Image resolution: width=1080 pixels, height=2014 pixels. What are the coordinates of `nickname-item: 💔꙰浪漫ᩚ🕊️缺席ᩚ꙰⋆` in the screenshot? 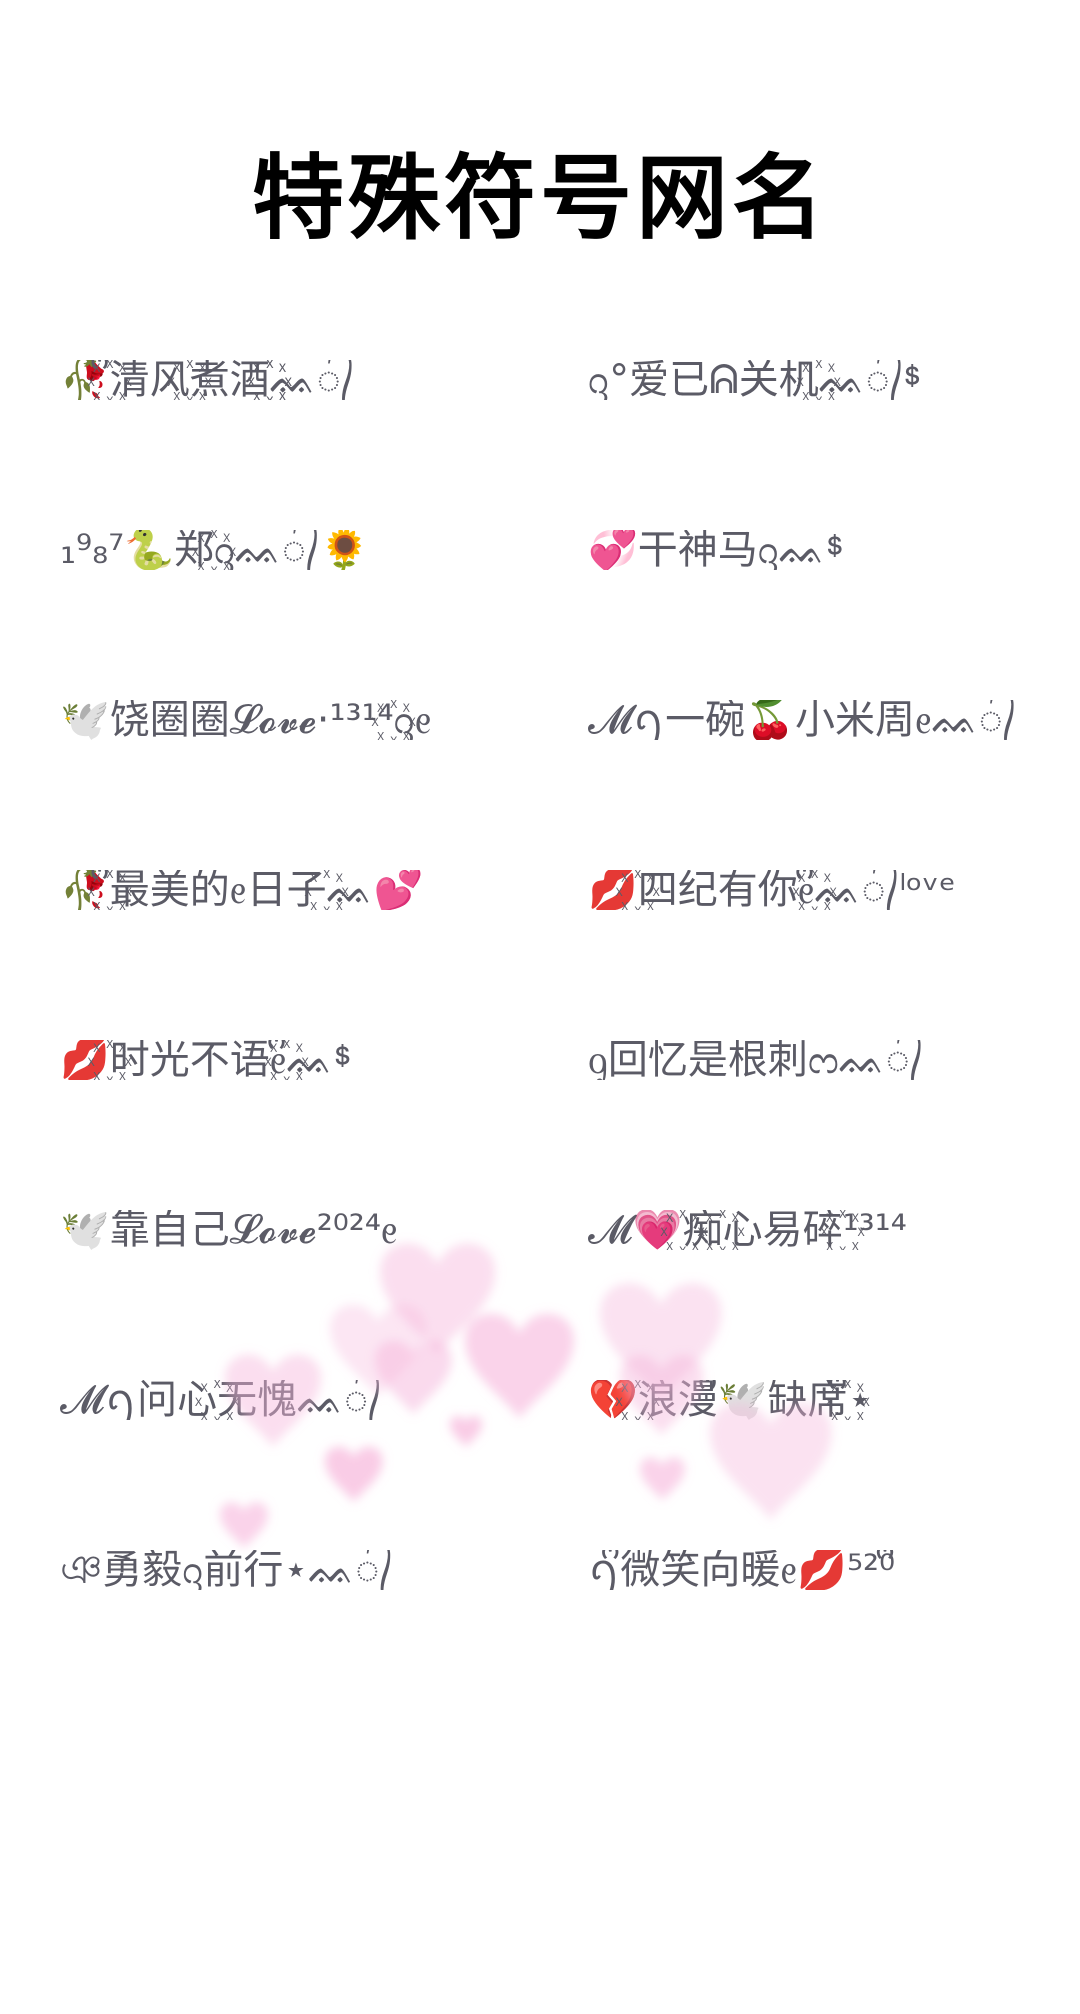 It's located at (730, 1400).